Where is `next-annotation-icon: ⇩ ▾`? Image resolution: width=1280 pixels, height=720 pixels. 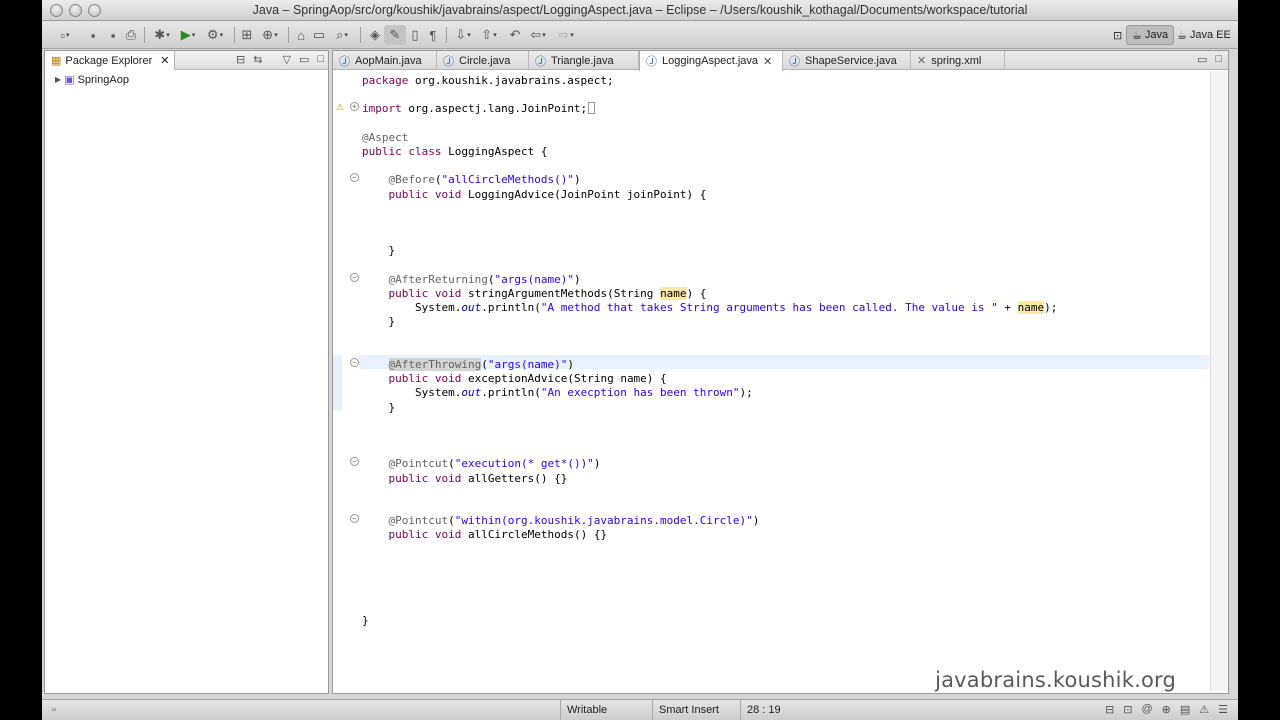 next-annotation-icon: ⇩ ▾ is located at coordinates (463, 35).